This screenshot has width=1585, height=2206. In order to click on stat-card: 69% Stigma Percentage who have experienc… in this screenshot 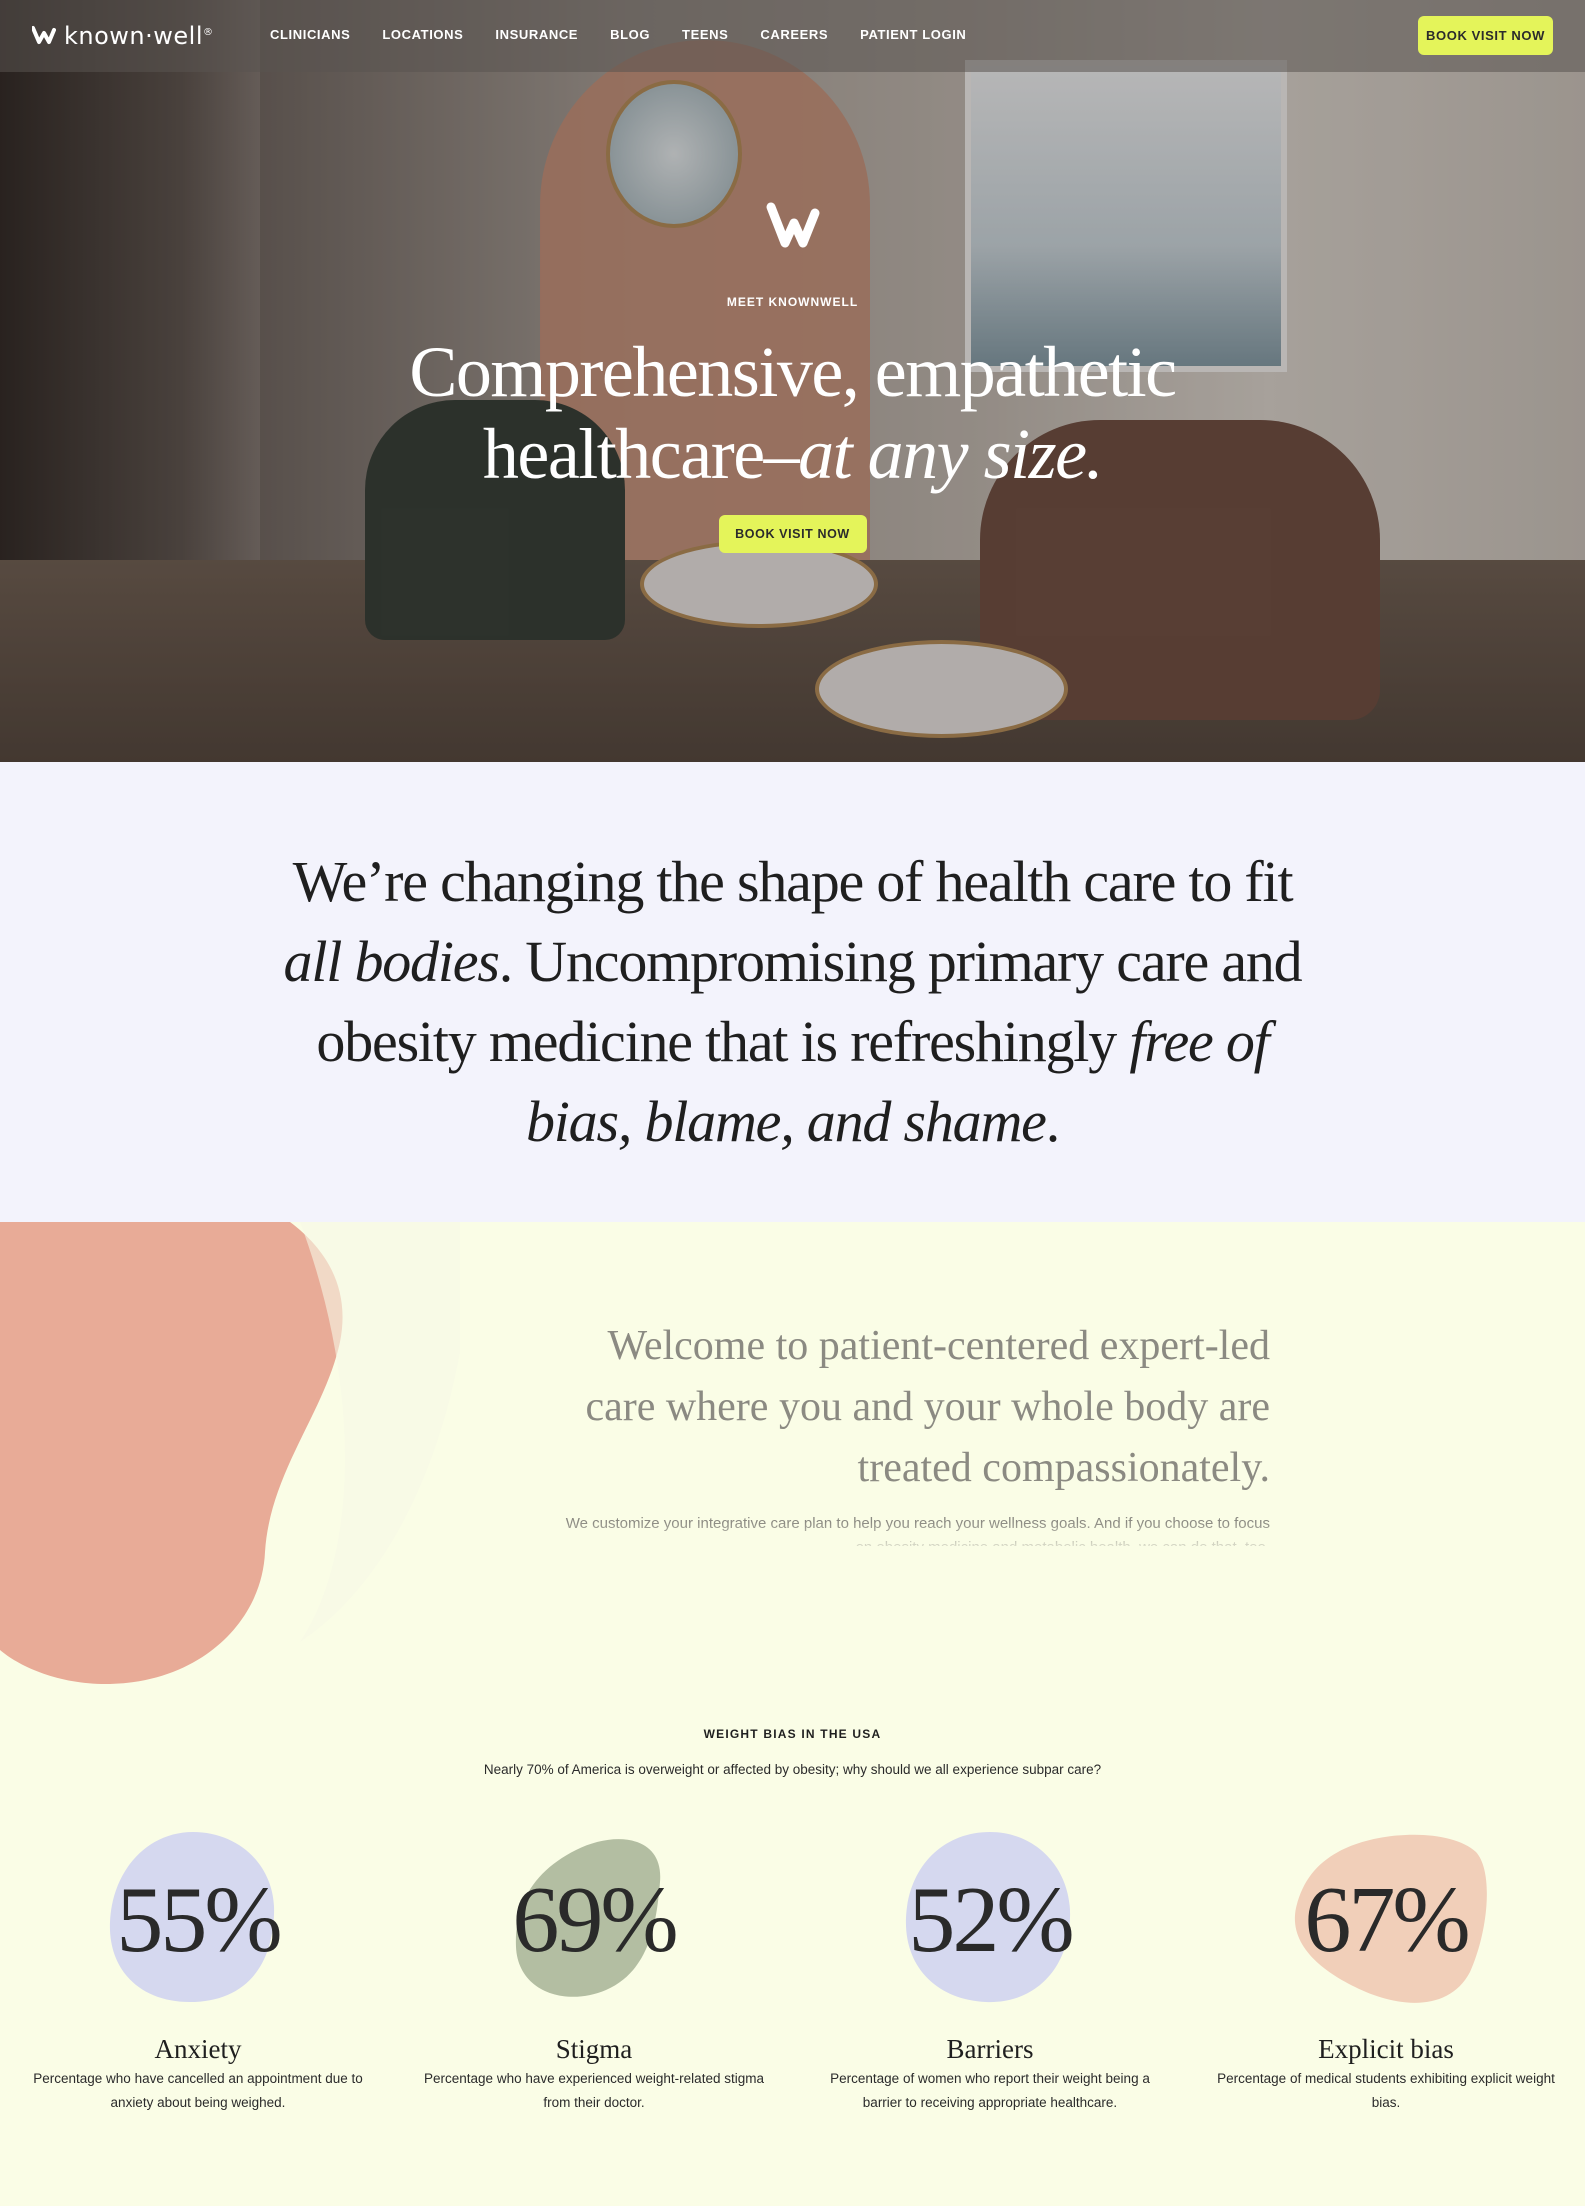, I will do `click(594, 1982)`.